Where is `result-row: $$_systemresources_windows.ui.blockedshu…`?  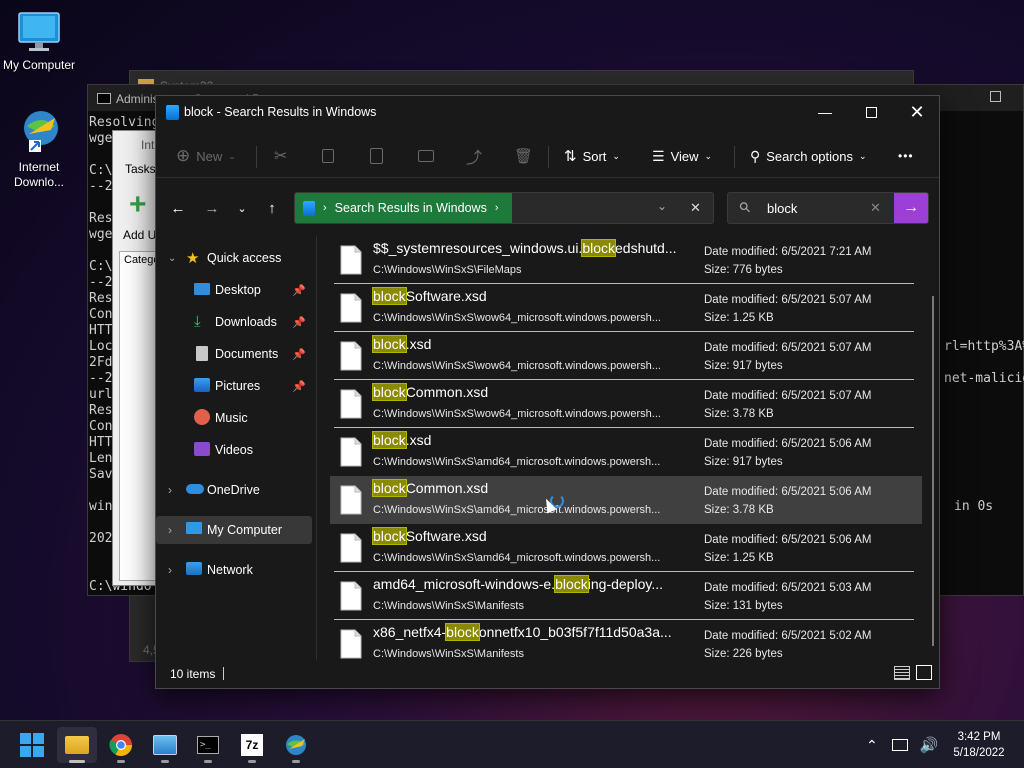
result-row: $$_systemresources_windows.ui.blockedshu… is located at coordinates (626, 260).